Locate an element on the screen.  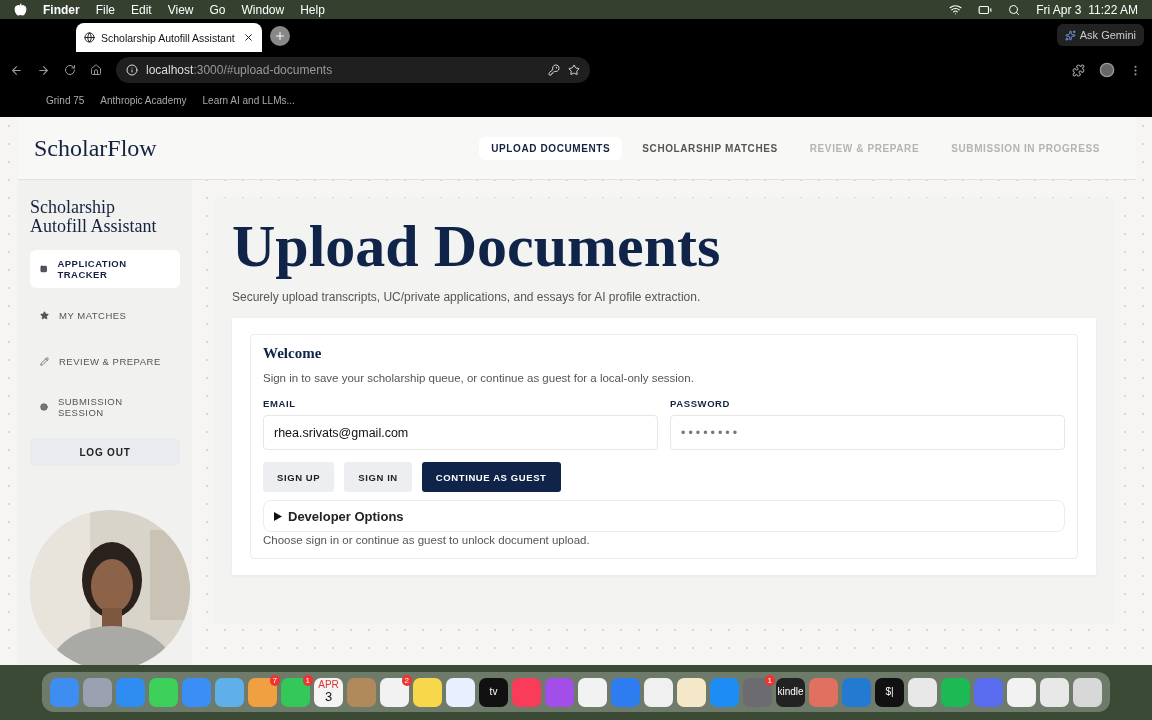
pencil-icon is located at coordinates (44, 361).